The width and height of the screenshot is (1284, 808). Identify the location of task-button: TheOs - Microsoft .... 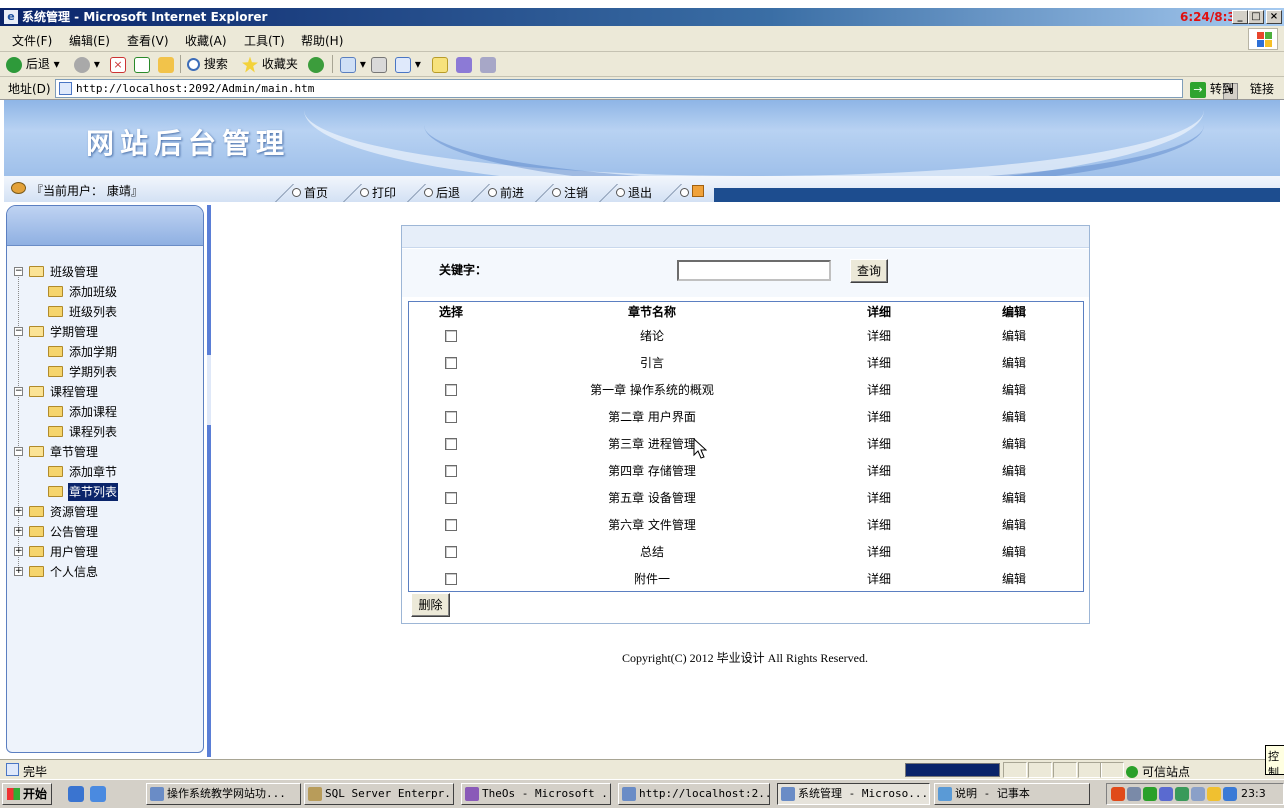
(536, 794).